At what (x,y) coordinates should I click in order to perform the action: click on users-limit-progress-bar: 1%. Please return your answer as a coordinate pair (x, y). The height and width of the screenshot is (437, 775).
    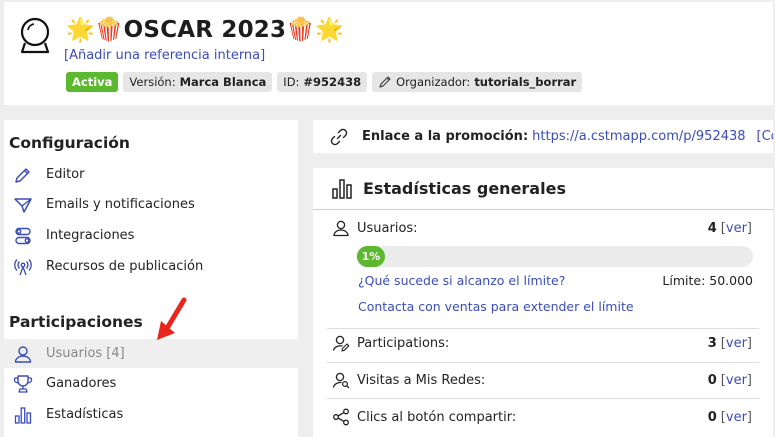
    Looking at the image, I should click on (554, 256).